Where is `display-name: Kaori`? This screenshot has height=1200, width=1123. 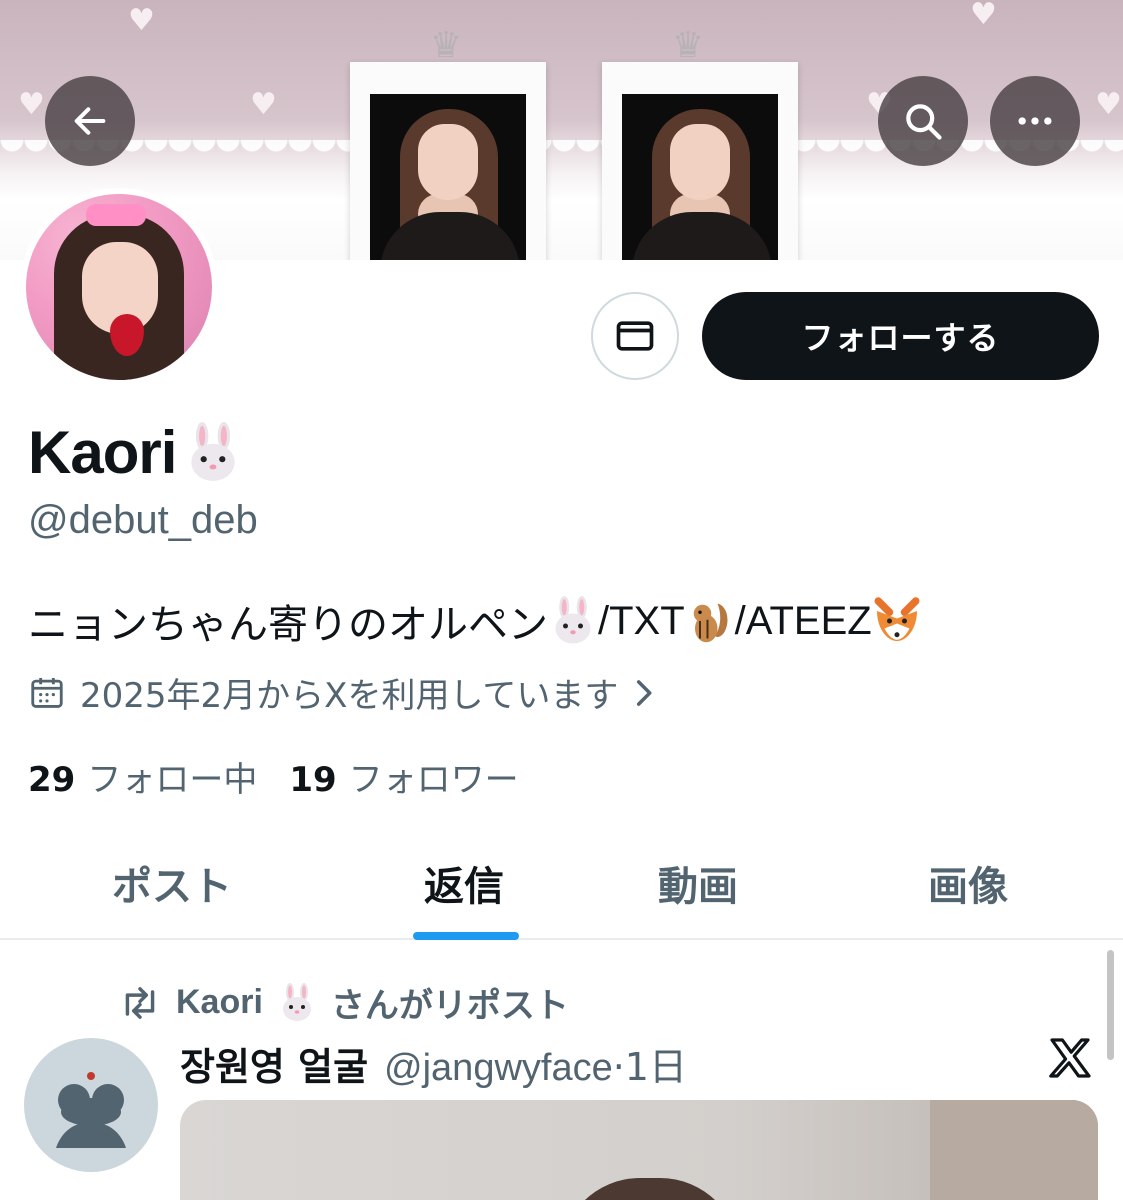 display-name: Kaori is located at coordinates (102, 452).